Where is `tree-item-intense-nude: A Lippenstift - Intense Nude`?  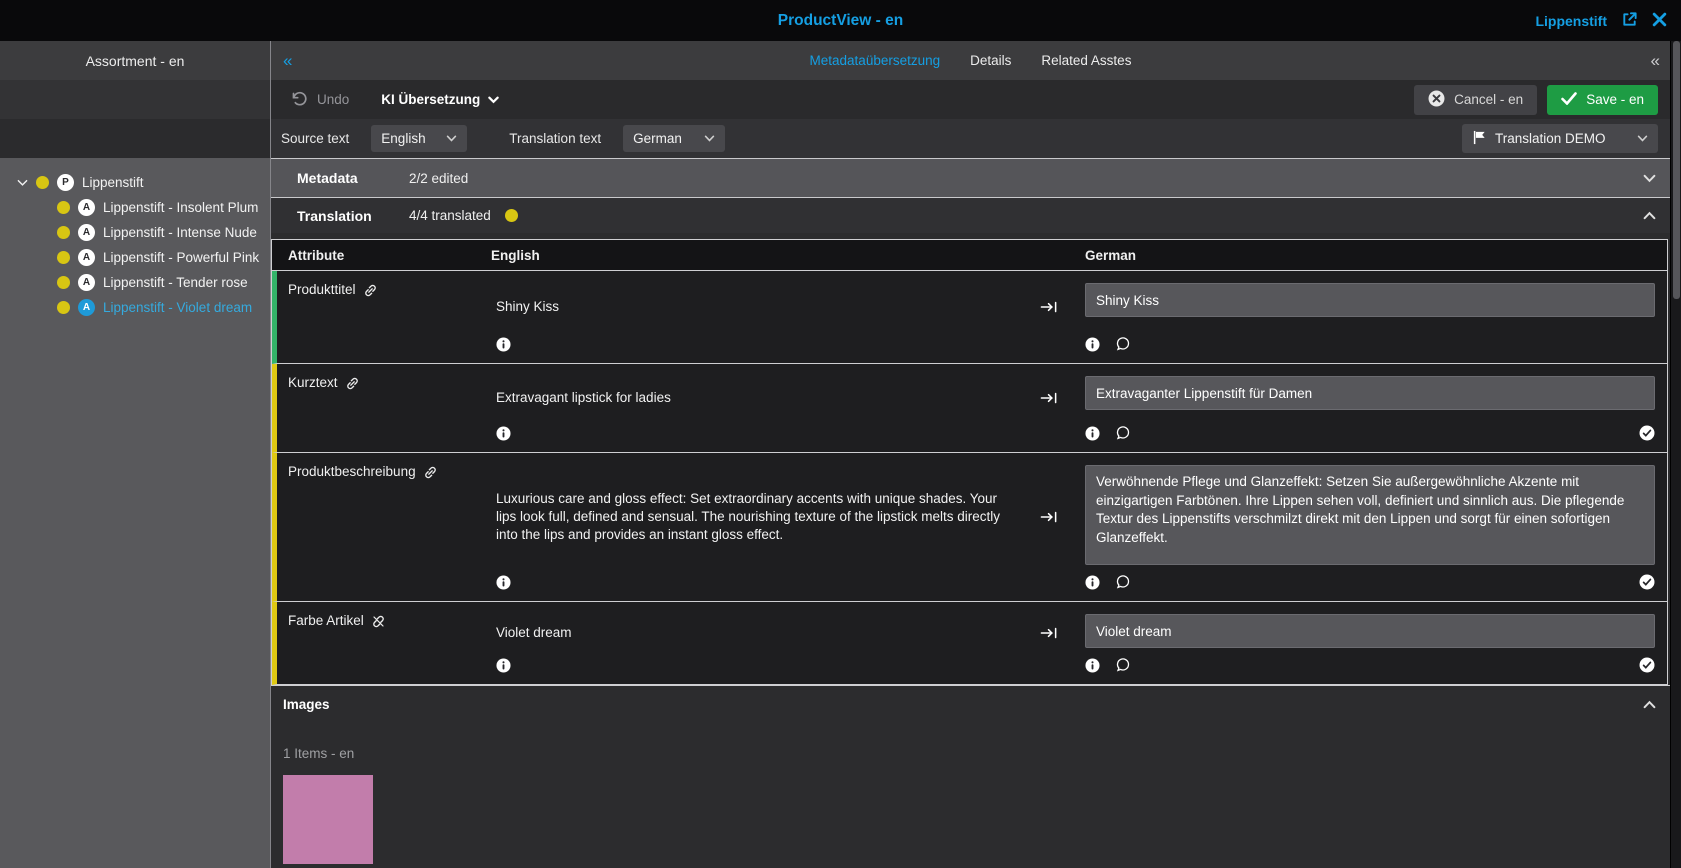 tree-item-intense-nude: A Lippenstift - Intense Nude is located at coordinates (135, 232).